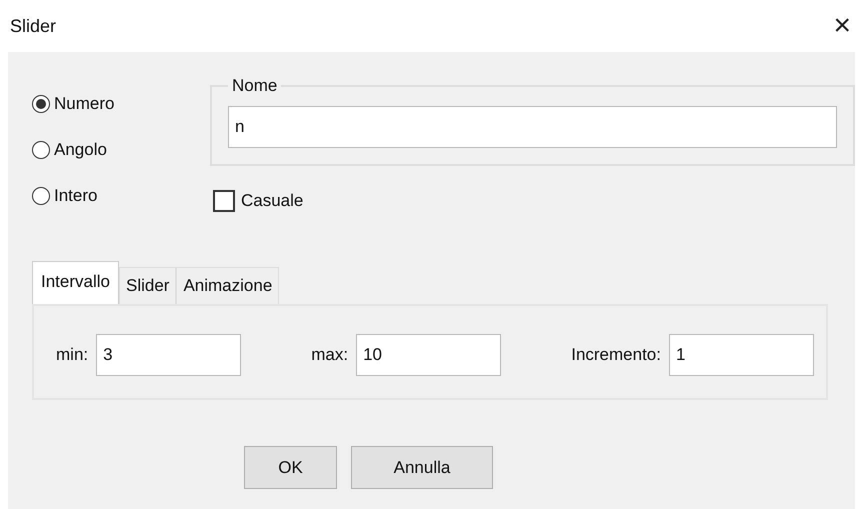  What do you see at coordinates (329, 355) in the screenshot?
I see `field-label: max:` at bounding box center [329, 355].